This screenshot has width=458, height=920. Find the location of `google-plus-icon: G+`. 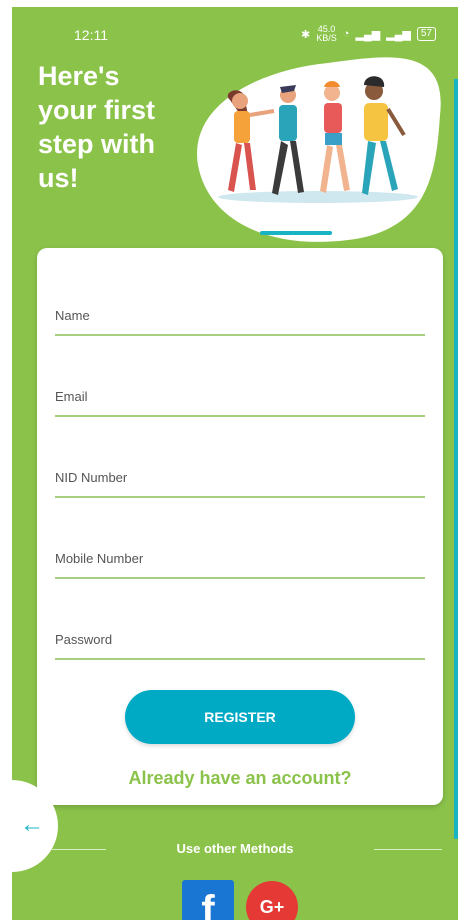

google-plus-icon: G+ is located at coordinates (272, 906).